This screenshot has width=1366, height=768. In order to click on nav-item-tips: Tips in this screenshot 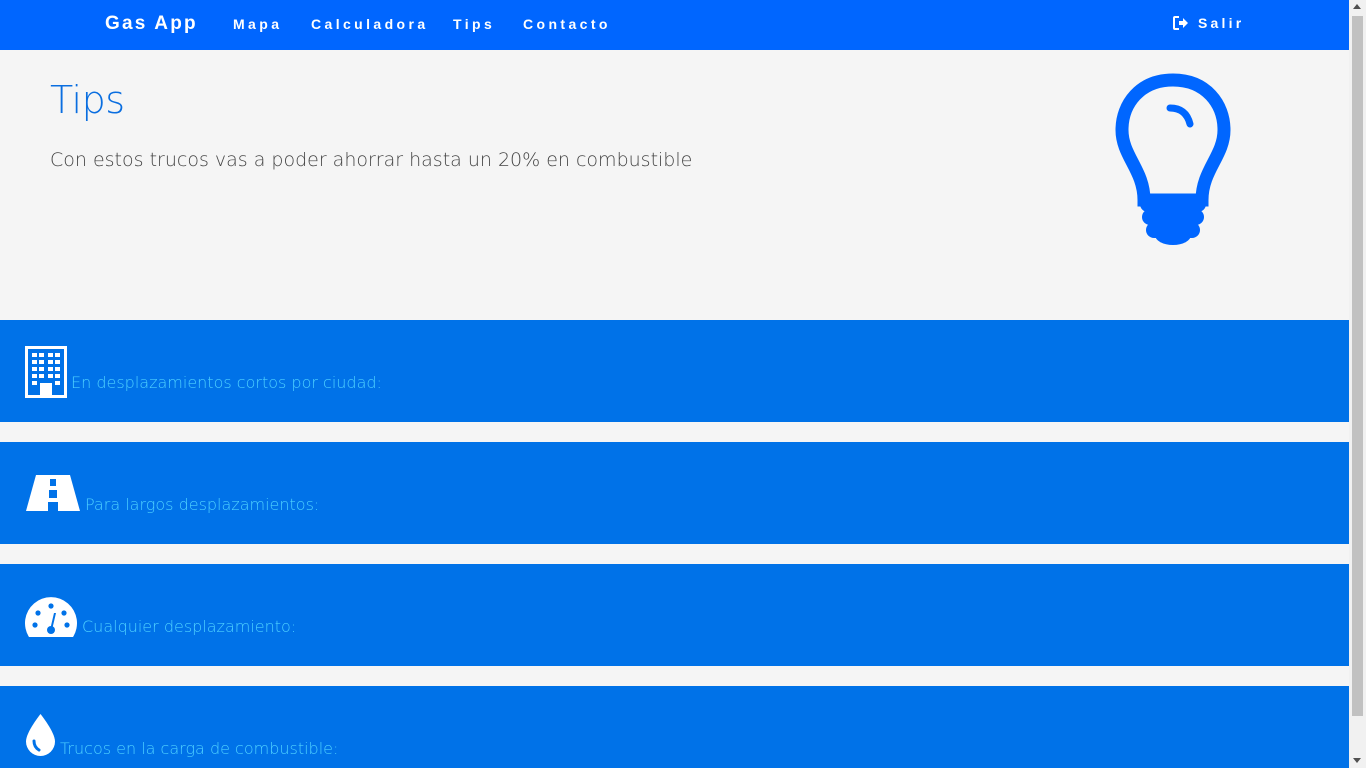, I will do `click(474, 24)`.